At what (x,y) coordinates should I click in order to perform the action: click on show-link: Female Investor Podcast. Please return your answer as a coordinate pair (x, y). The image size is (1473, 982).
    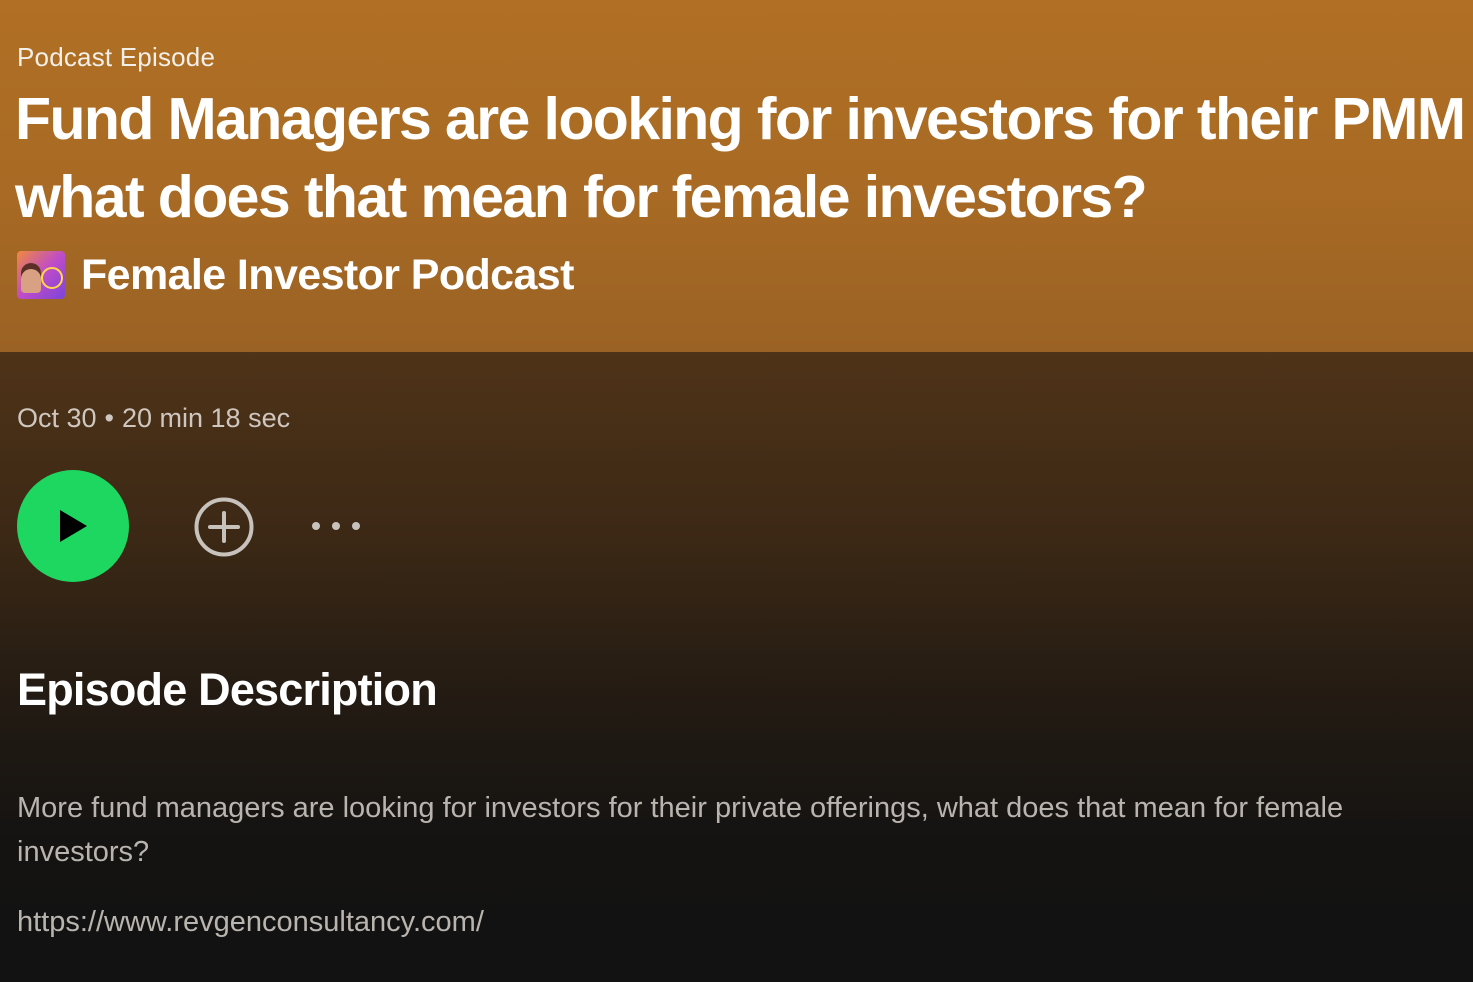
    Looking at the image, I should click on (295, 275).